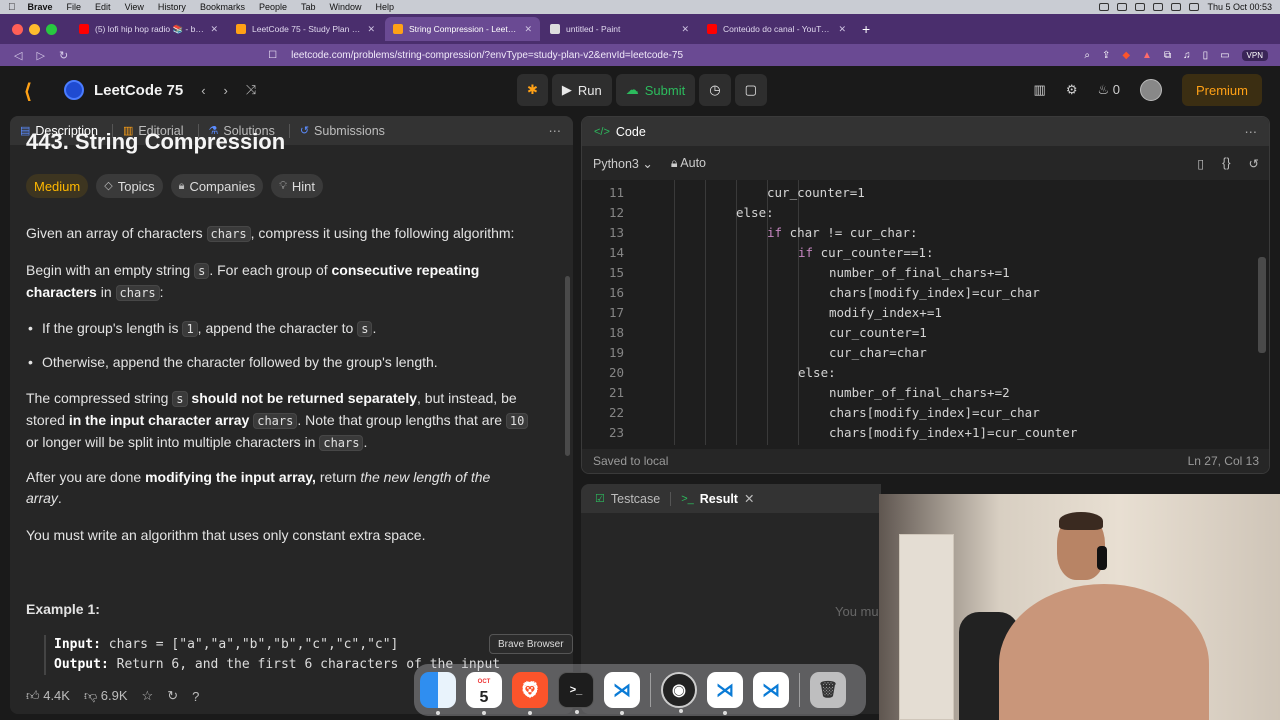 This screenshot has width=1280, height=720. I want to click on zoom-window-button, so click(51, 29).